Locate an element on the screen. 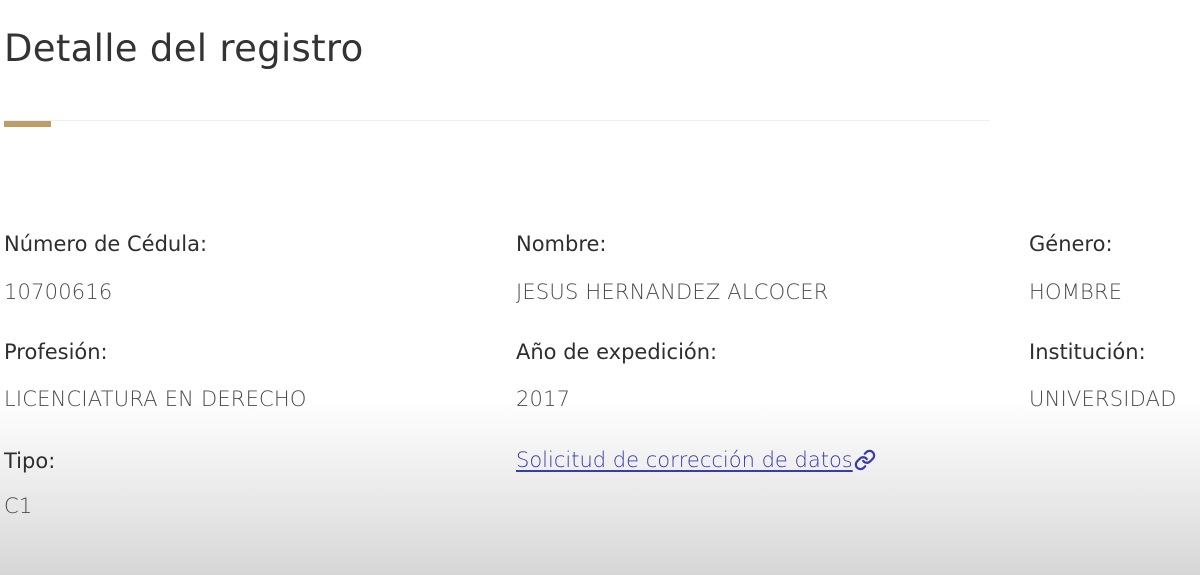 The width and height of the screenshot is (1200, 575). section-divider-accent is located at coordinates (27, 124).